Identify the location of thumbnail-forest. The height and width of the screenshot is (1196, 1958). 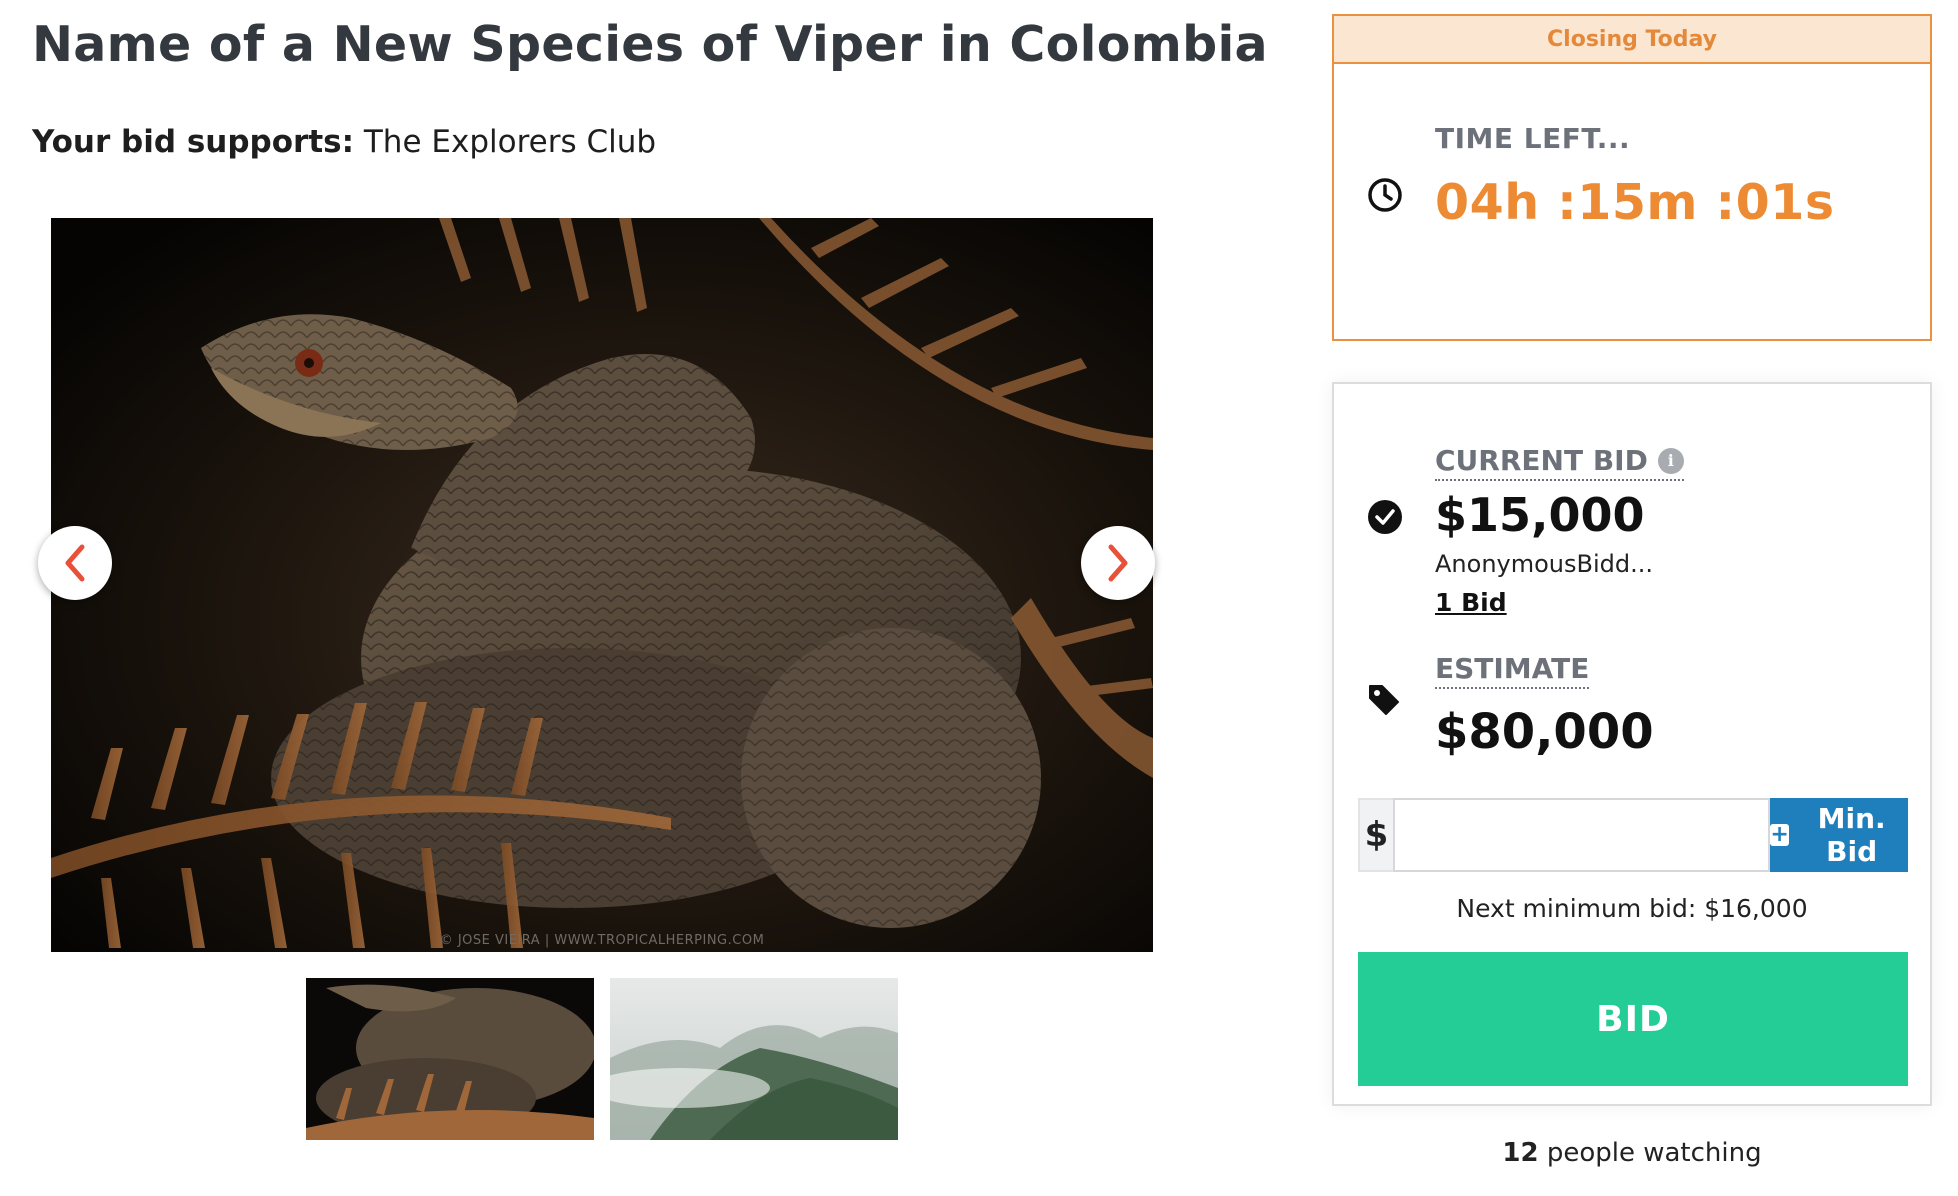
(754, 1059).